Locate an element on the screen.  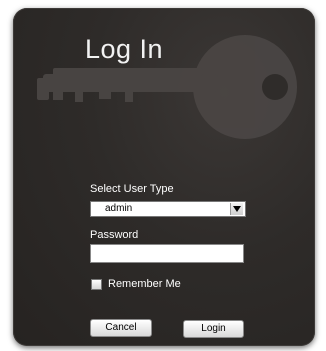
remember-me-checkbox is located at coordinates (96, 284).